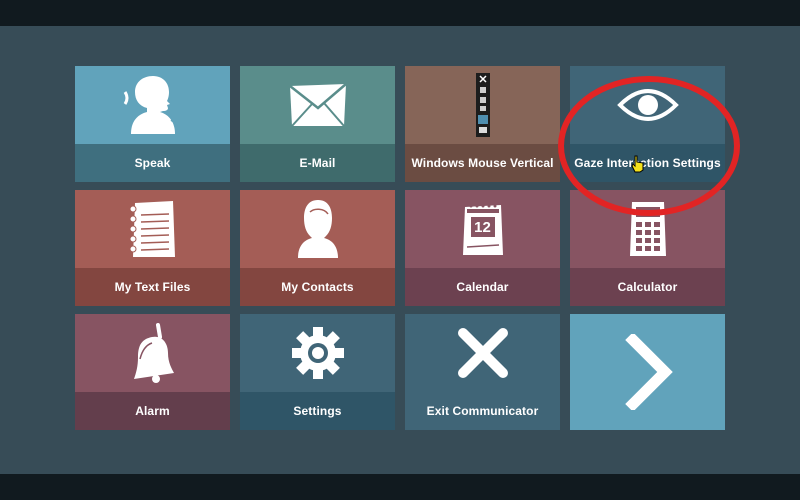  Describe the element at coordinates (482, 411) in the screenshot. I see `tile-label: Exit Communicator` at that location.